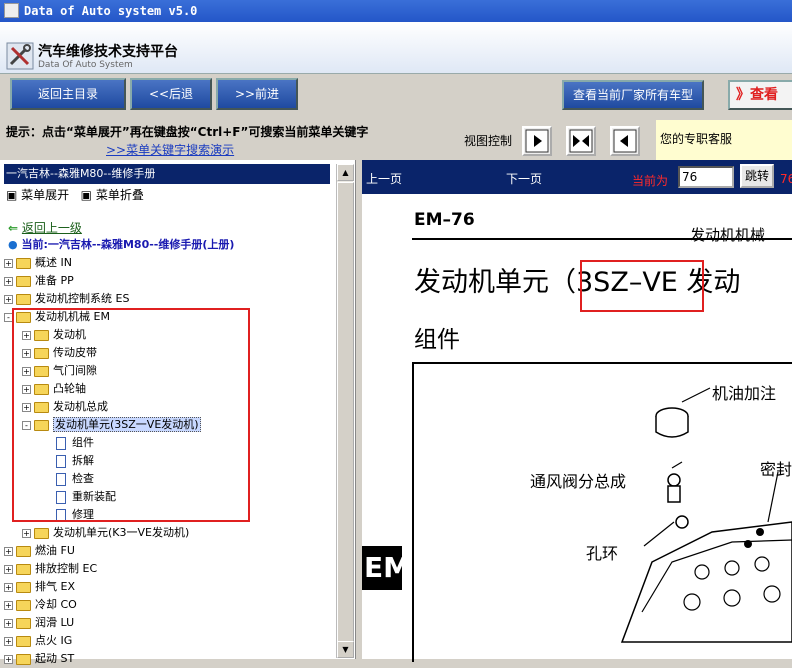 This screenshot has height=668, width=792. What do you see at coordinates (85, 65) in the screenshot?
I see `platform-subtitle: Data Of Auto System` at bounding box center [85, 65].